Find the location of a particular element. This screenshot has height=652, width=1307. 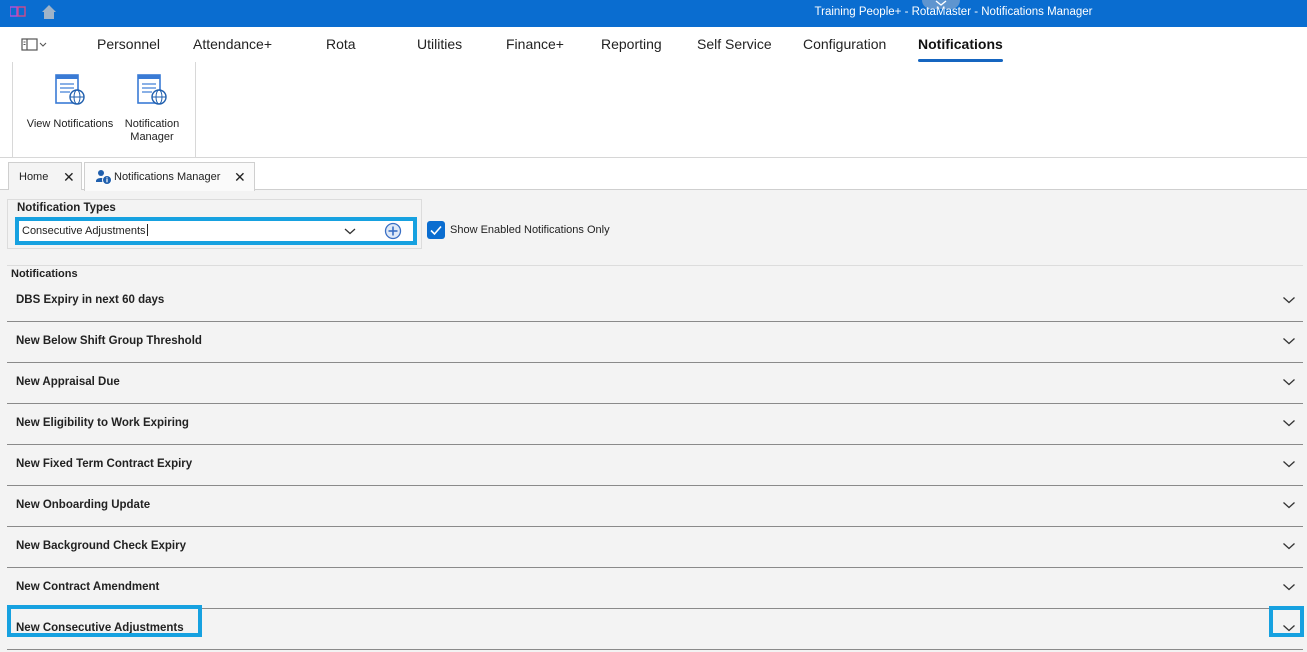

show-enabled-checkbox is located at coordinates (436, 230).